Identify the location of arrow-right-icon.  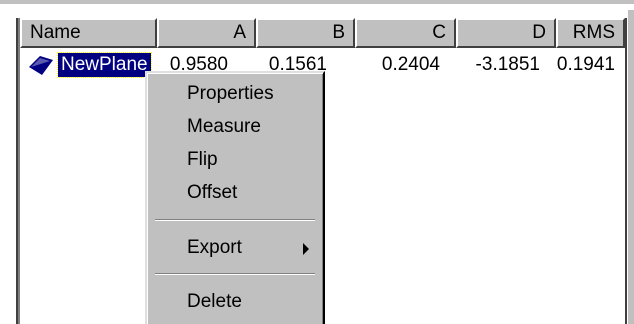
(306, 249).